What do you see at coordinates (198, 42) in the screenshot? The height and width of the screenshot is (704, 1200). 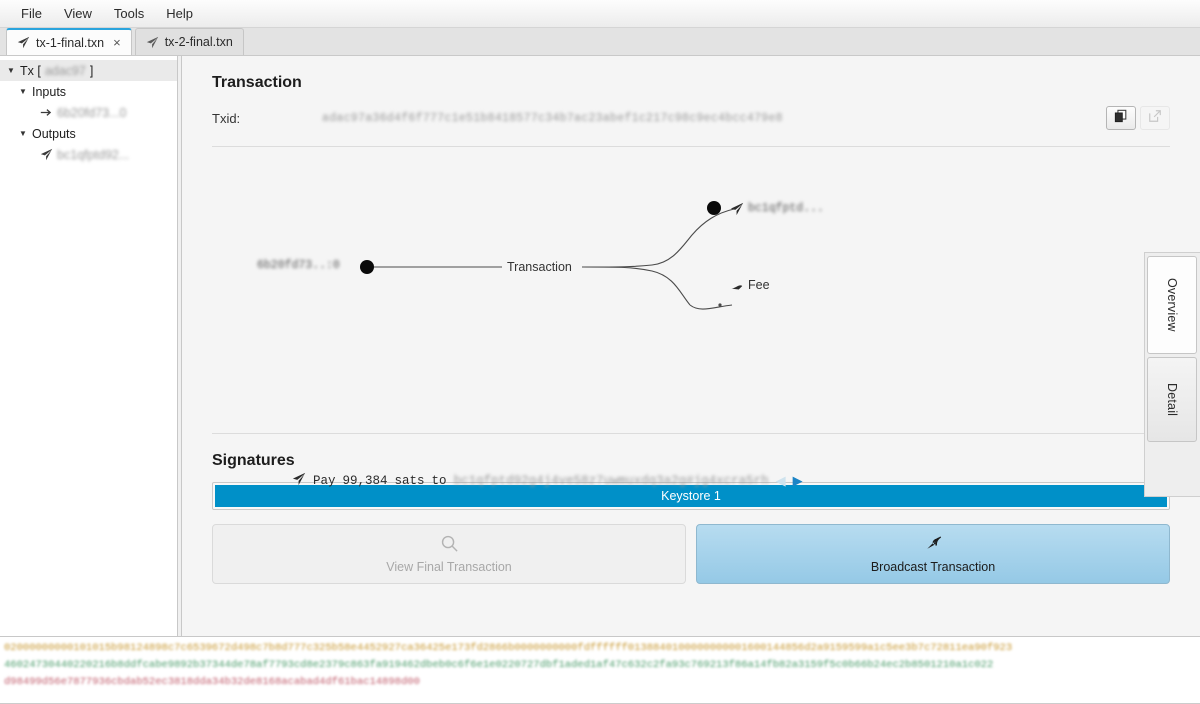 I see `tab-label: tx-2-final.txn` at bounding box center [198, 42].